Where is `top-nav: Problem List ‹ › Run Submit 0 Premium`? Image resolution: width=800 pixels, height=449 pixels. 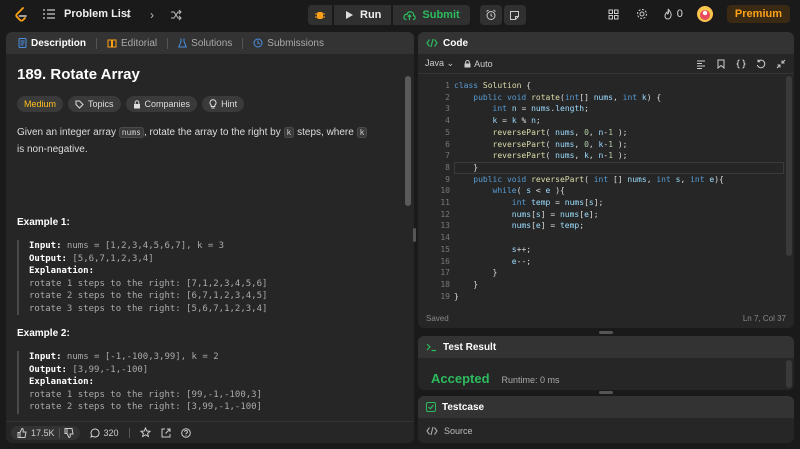
top-nav: Problem List ‹ › Run Submit 0 Premium is located at coordinates (400, 15).